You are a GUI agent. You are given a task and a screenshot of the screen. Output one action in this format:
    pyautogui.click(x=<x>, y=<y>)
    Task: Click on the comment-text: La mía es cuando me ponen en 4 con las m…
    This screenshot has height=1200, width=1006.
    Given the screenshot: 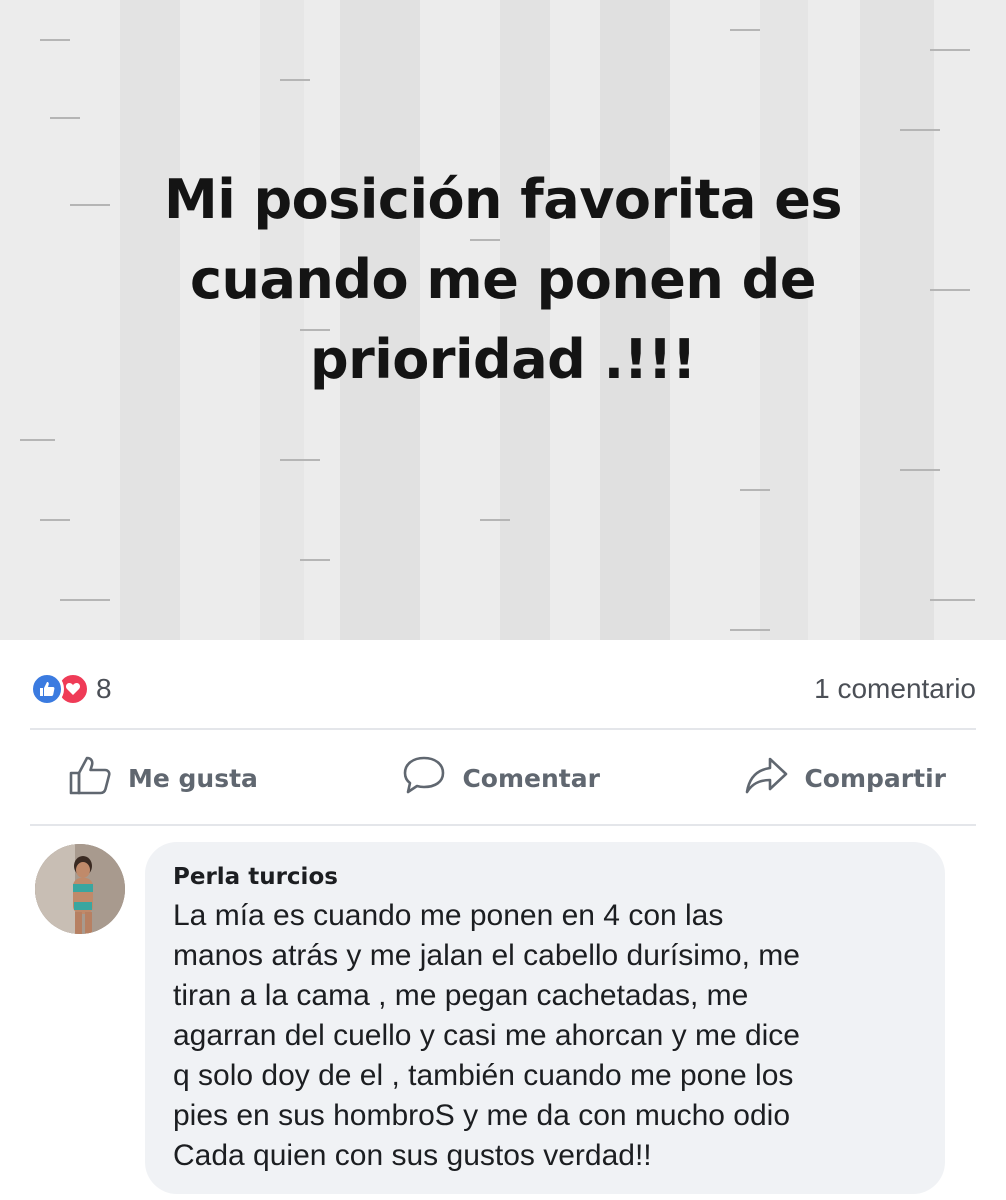 What is the action you would take?
    pyautogui.click(x=486, y=1035)
    